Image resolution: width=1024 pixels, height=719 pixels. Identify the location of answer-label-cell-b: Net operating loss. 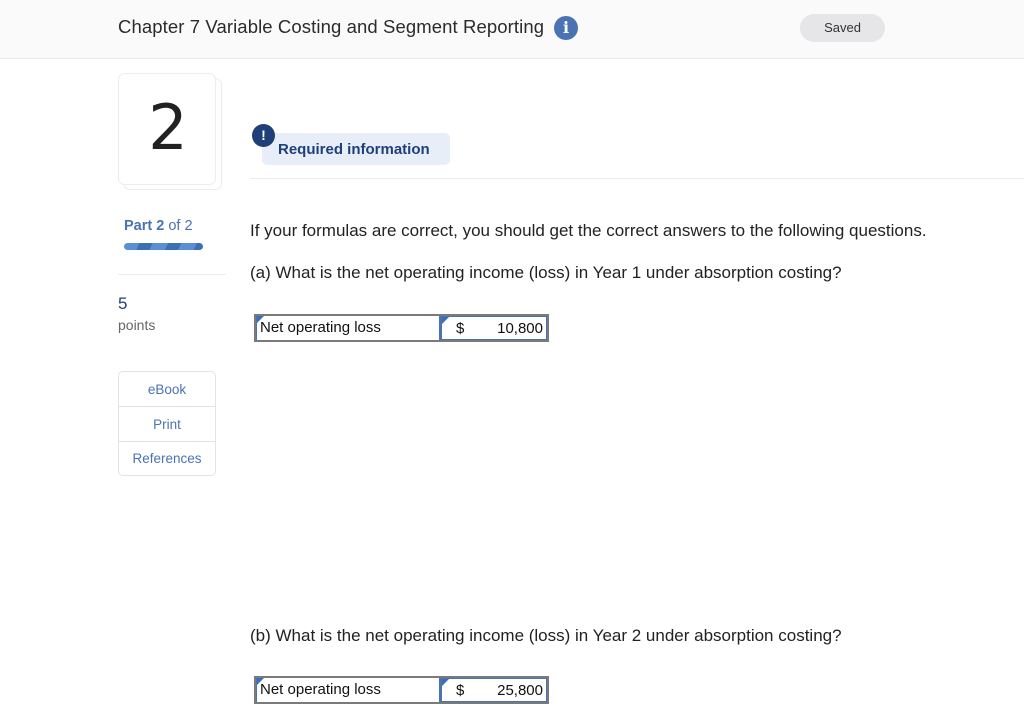
(348, 690).